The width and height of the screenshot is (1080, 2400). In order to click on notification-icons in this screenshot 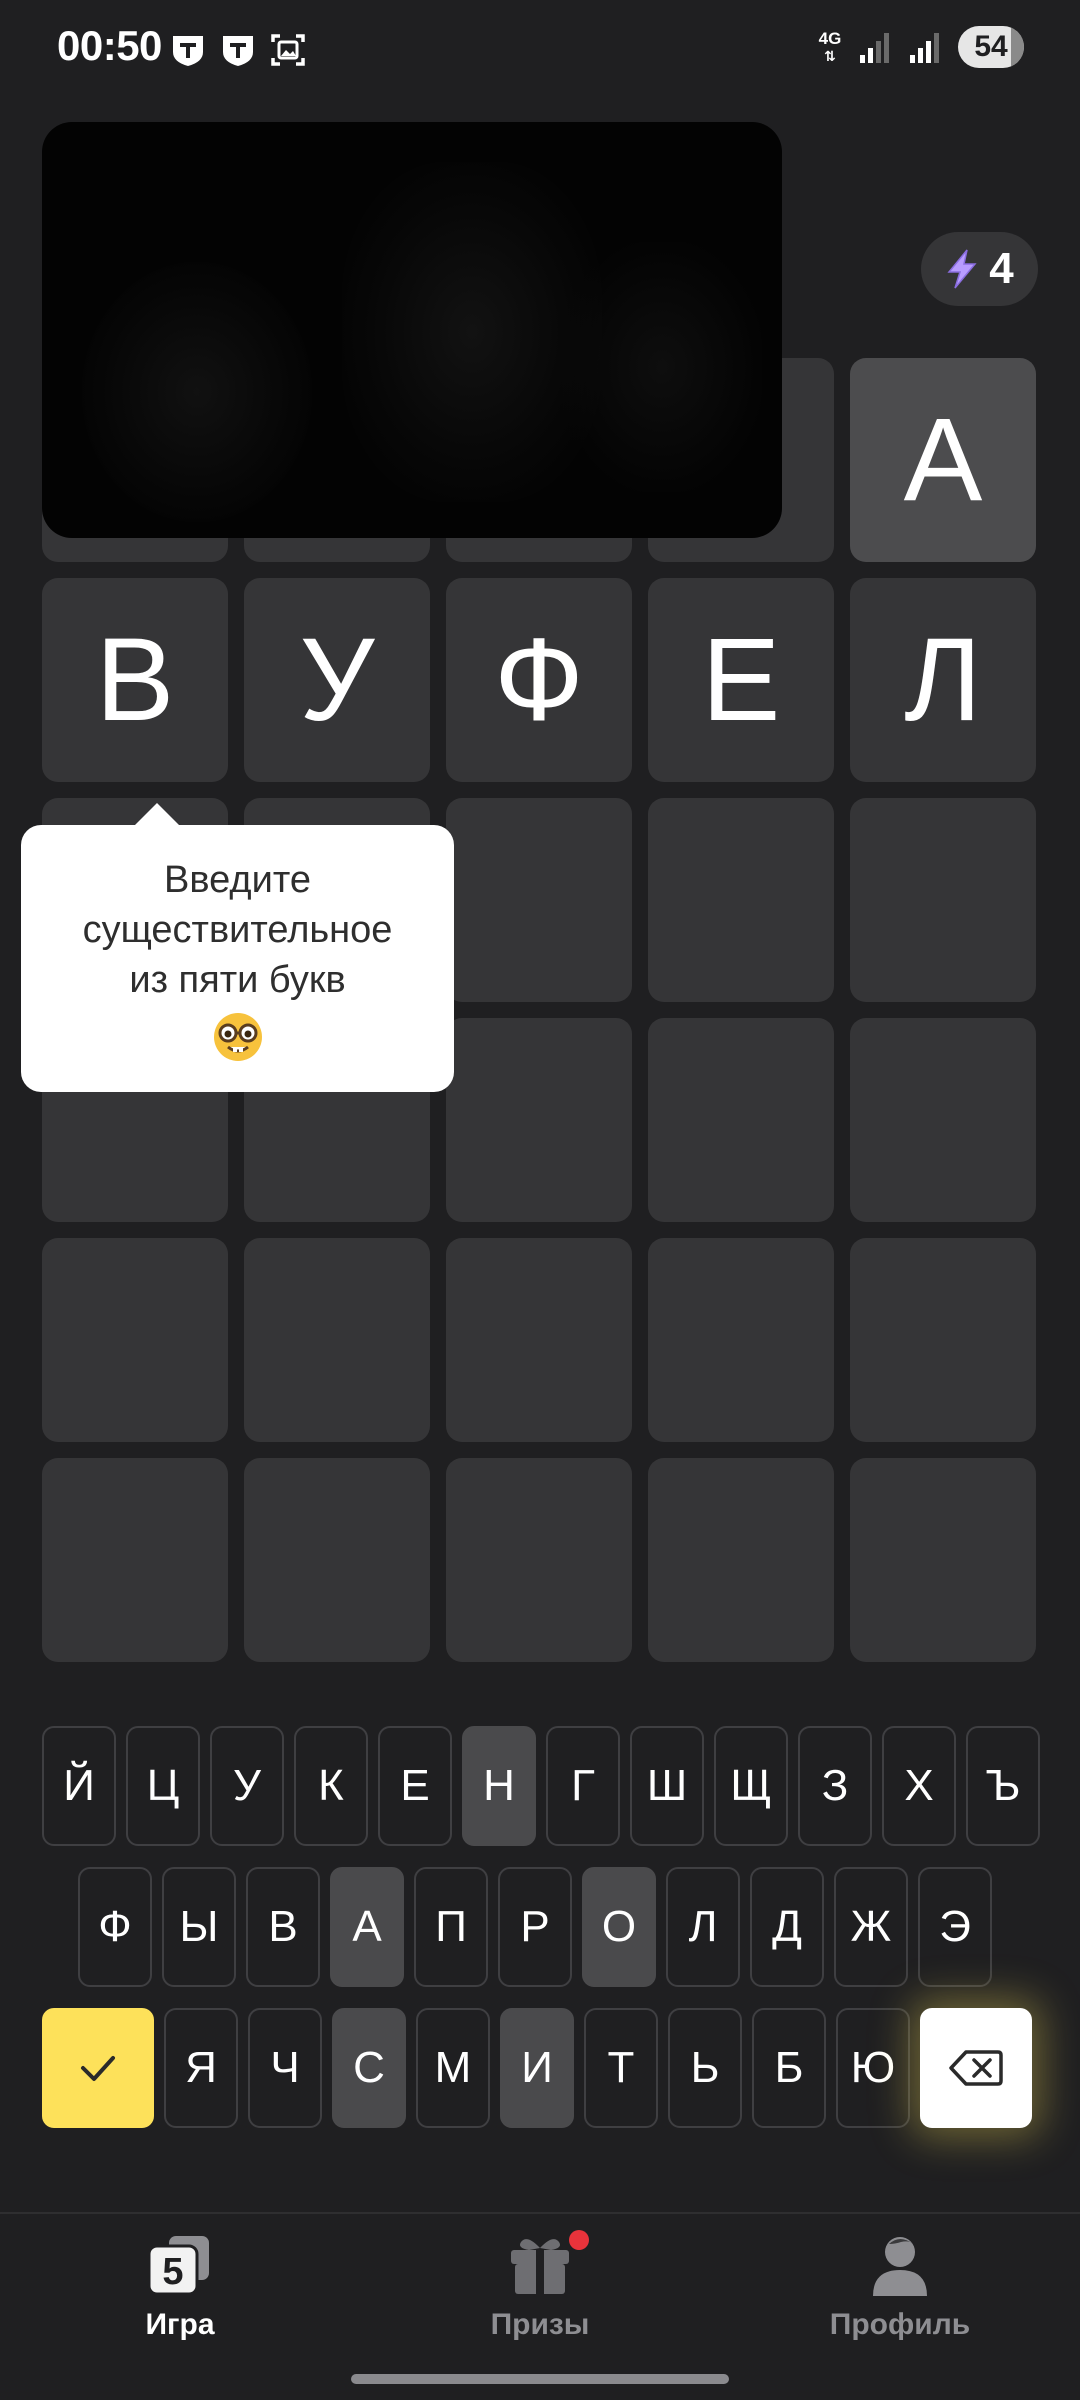, I will do `click(238, 50)`.